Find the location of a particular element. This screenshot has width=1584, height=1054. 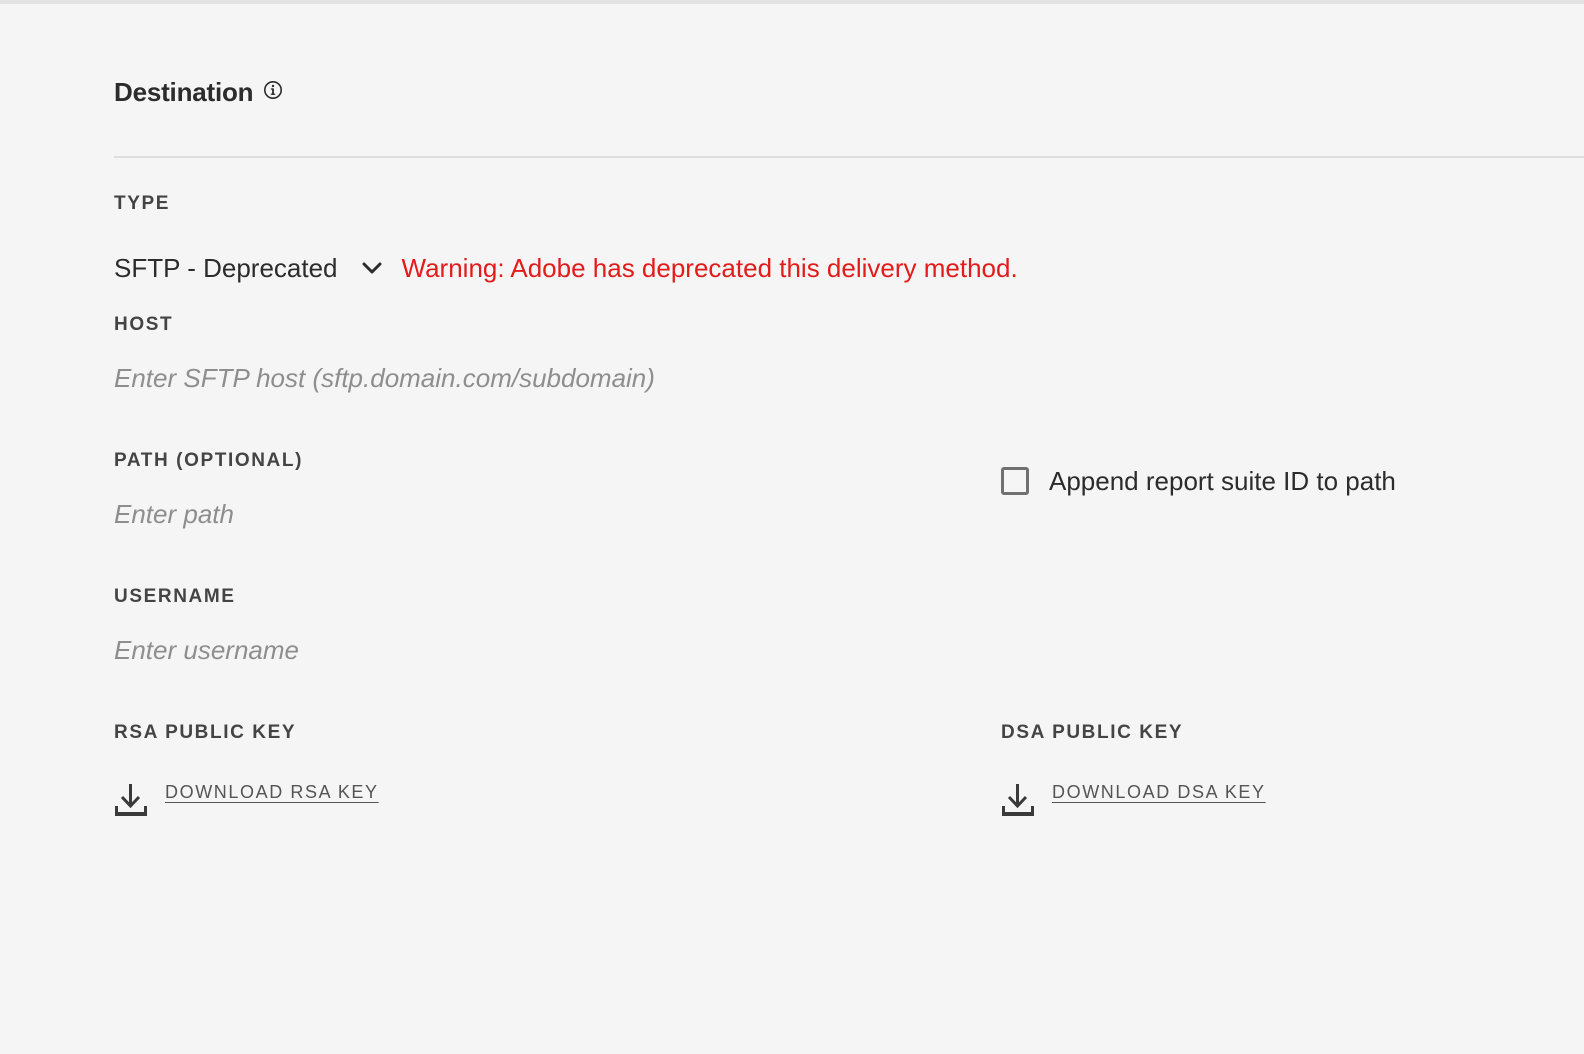

chevron-down-icon is located at coordinates (372, 268).